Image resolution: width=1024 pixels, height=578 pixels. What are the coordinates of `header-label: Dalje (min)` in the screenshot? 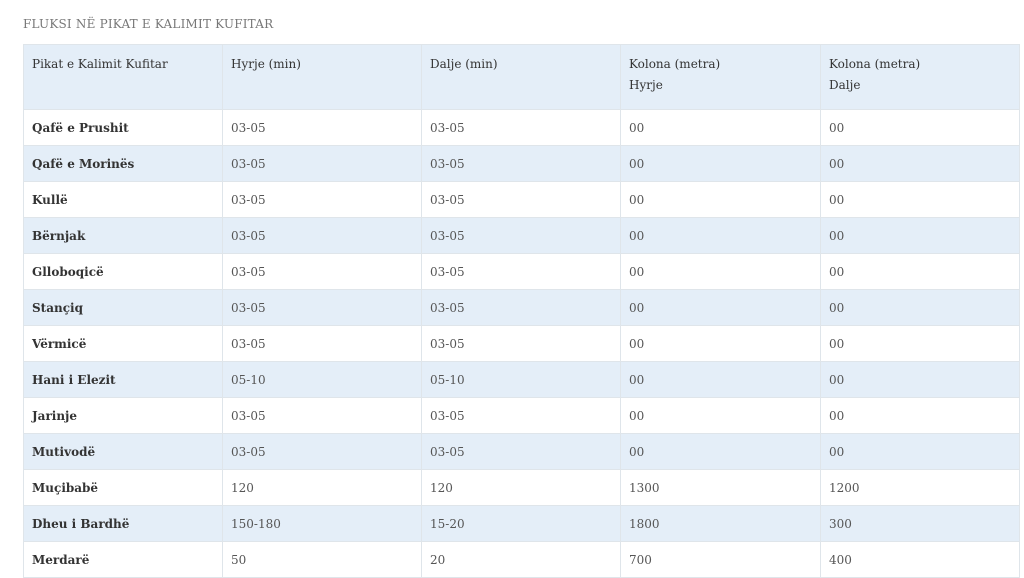 It's located at (464, 64).